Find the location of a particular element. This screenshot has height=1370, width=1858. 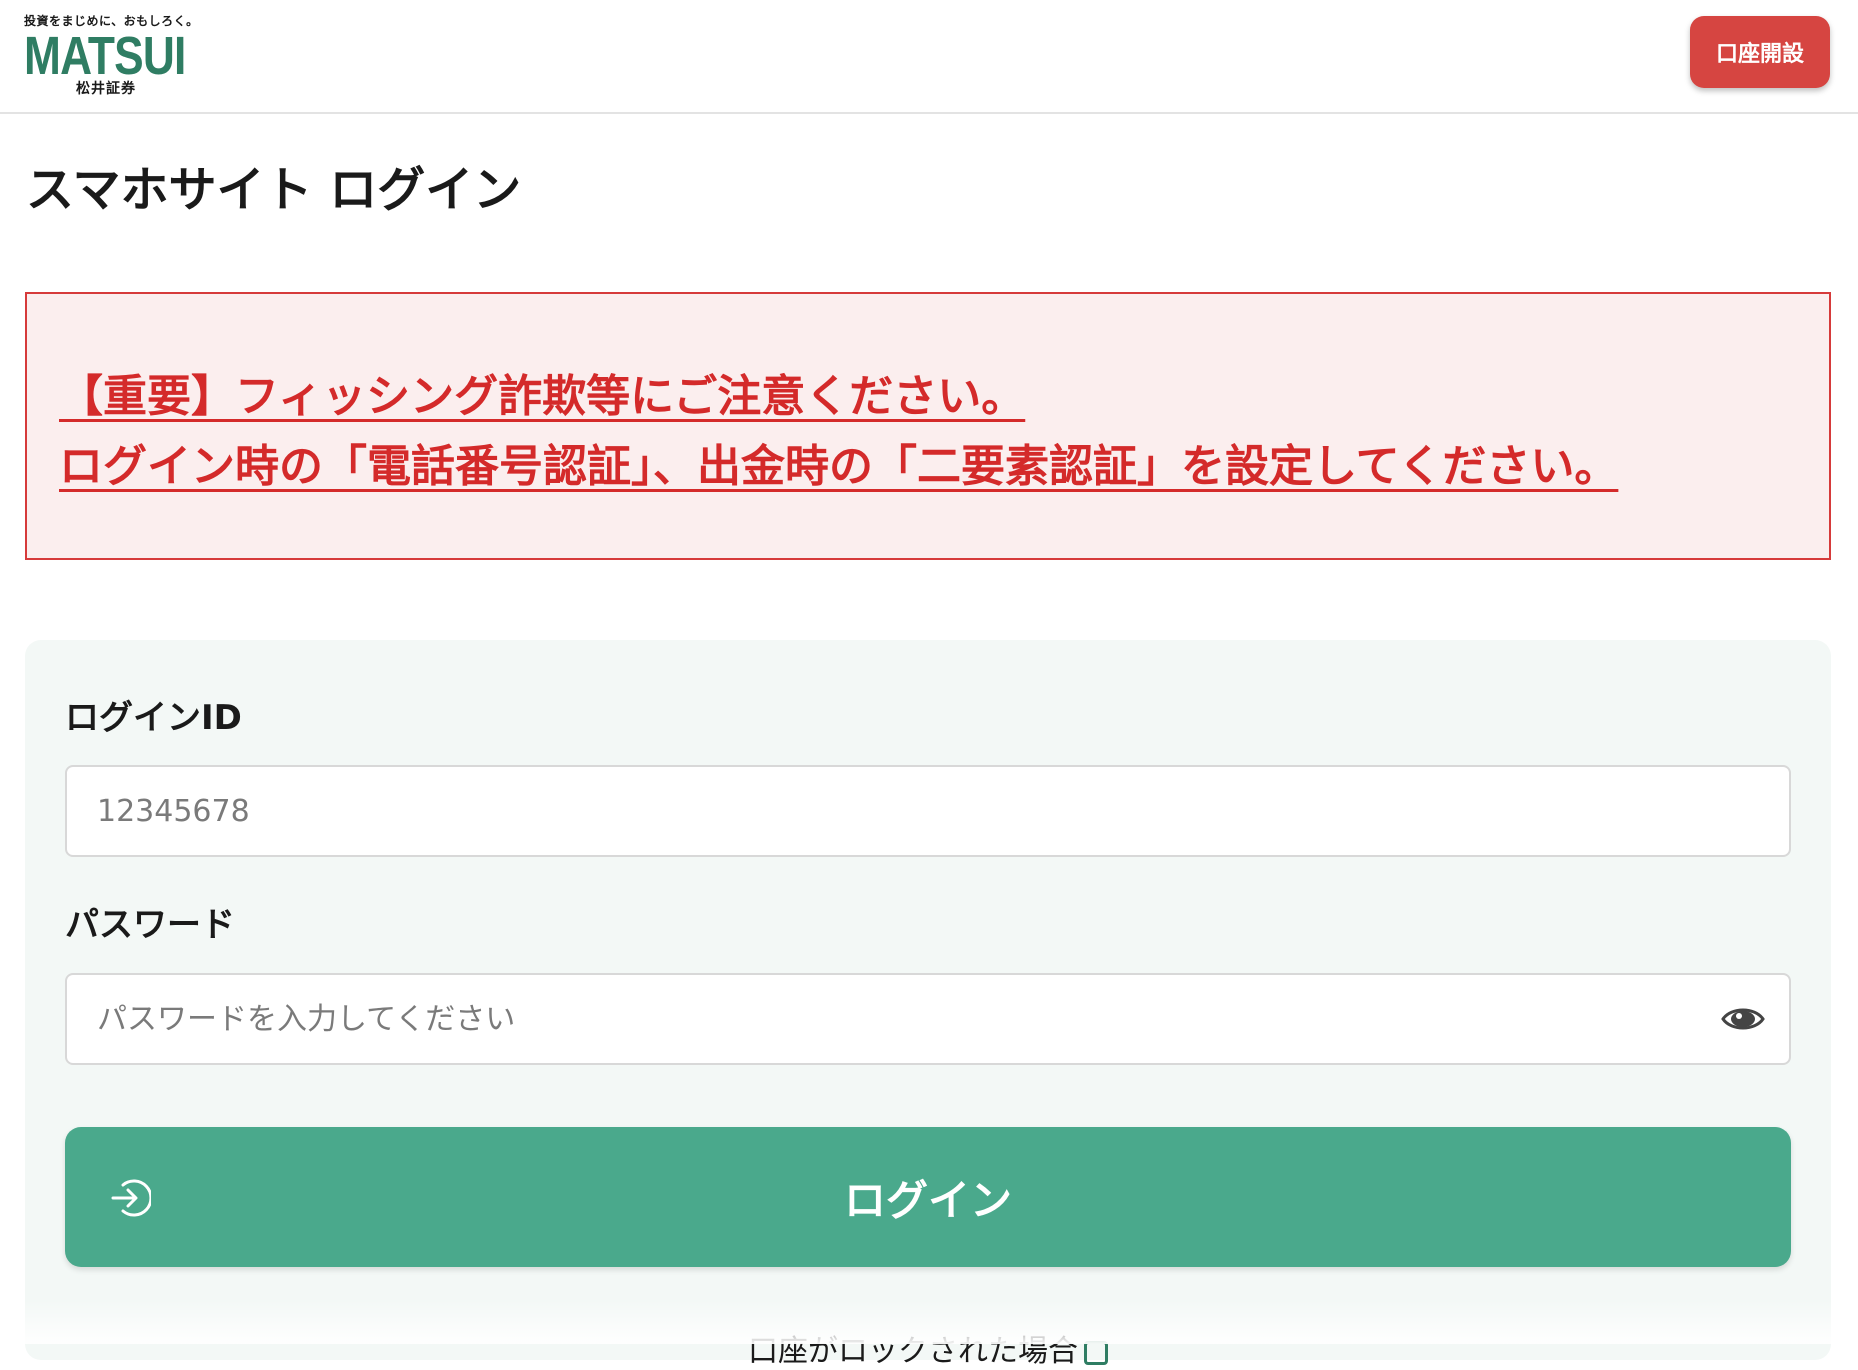

notice-link-line2: ログイン時の「電話番号認証」、出金時の「二要素認証」を設定してください。 is located at coordinates (838, 462).